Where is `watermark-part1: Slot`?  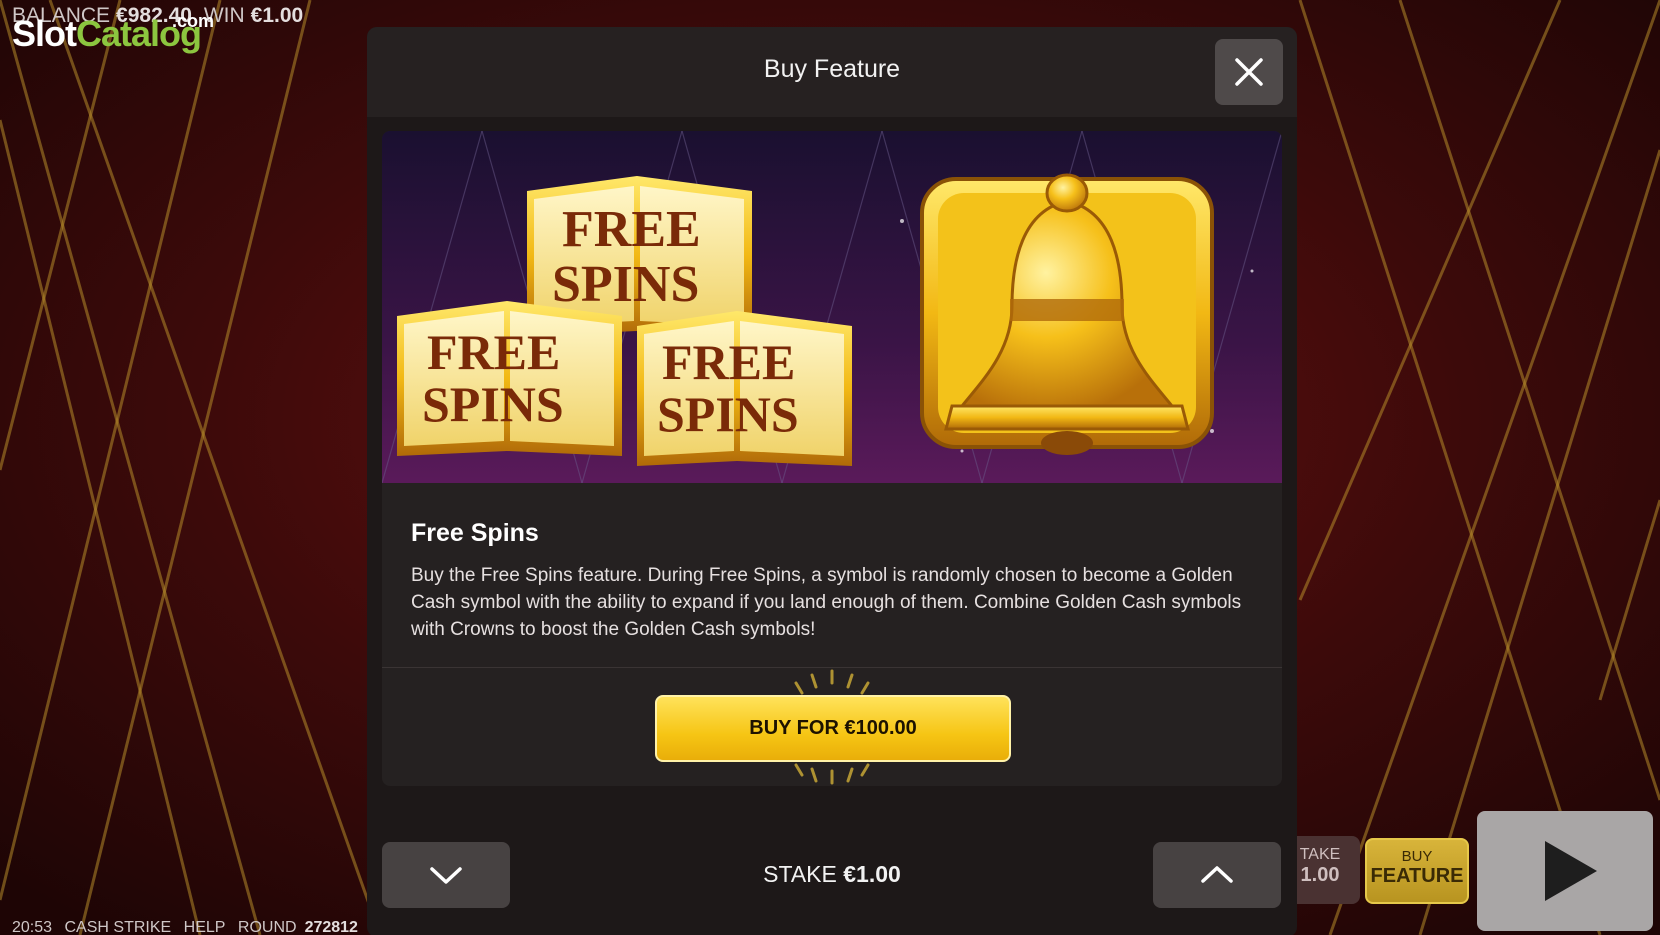 watermark-part1: Slot is located at coordinates (44, 33).